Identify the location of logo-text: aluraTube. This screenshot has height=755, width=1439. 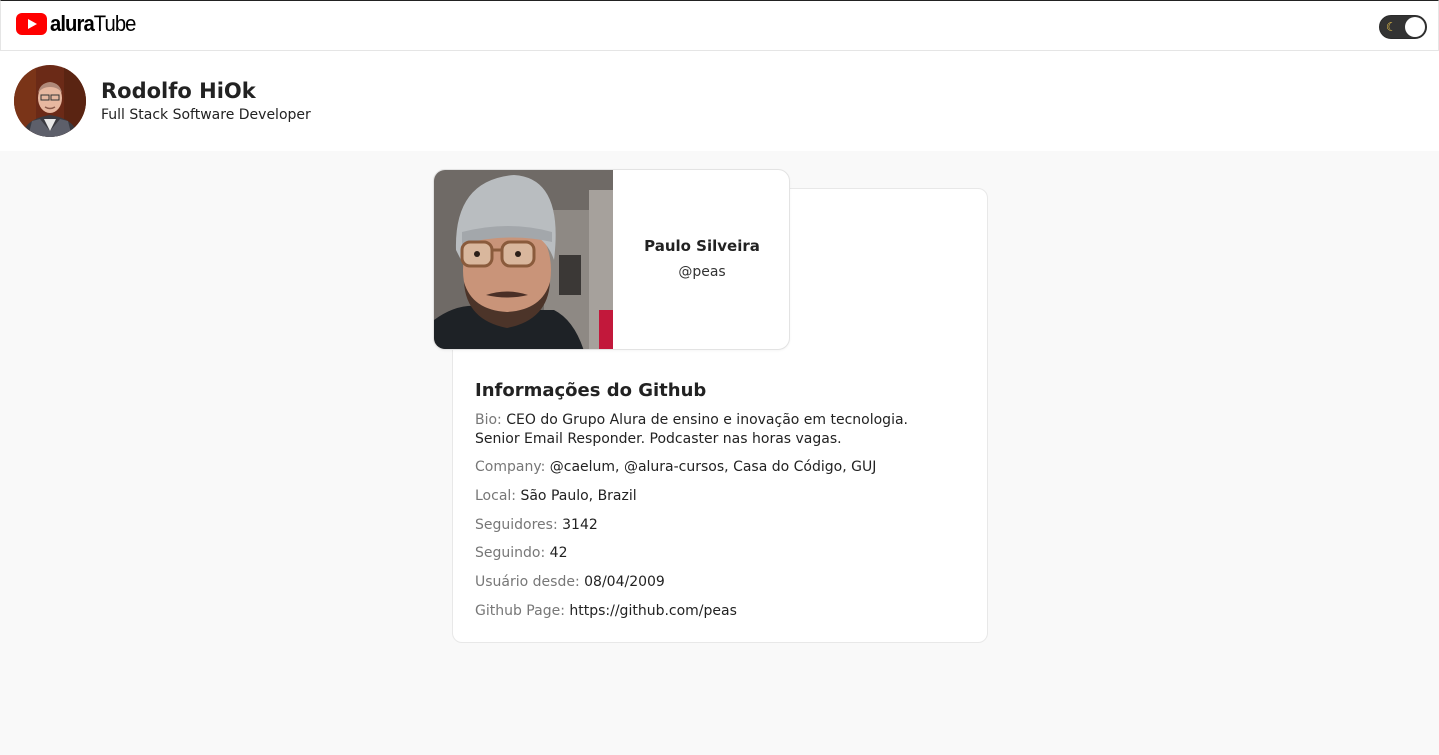
(93, 23).